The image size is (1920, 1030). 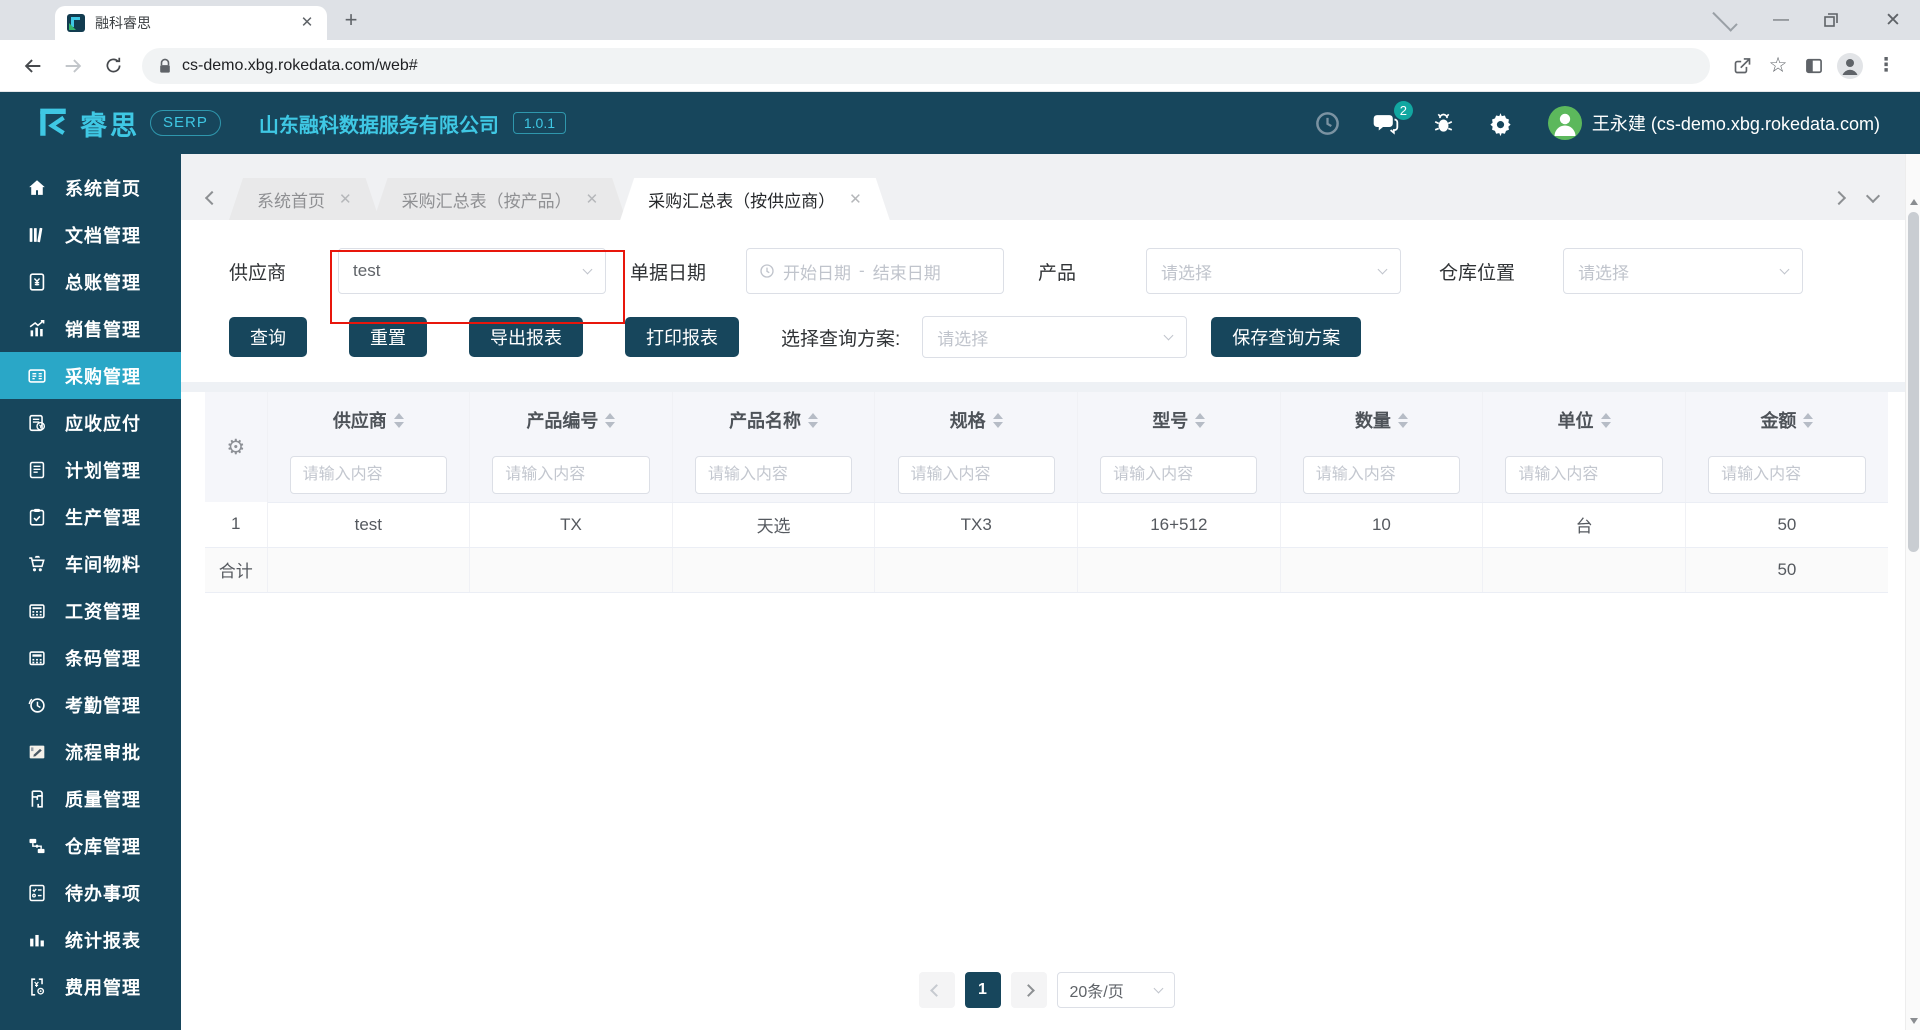 I want to click on sidebar-item-sales: 销售管理, so click(x=90, y=328).